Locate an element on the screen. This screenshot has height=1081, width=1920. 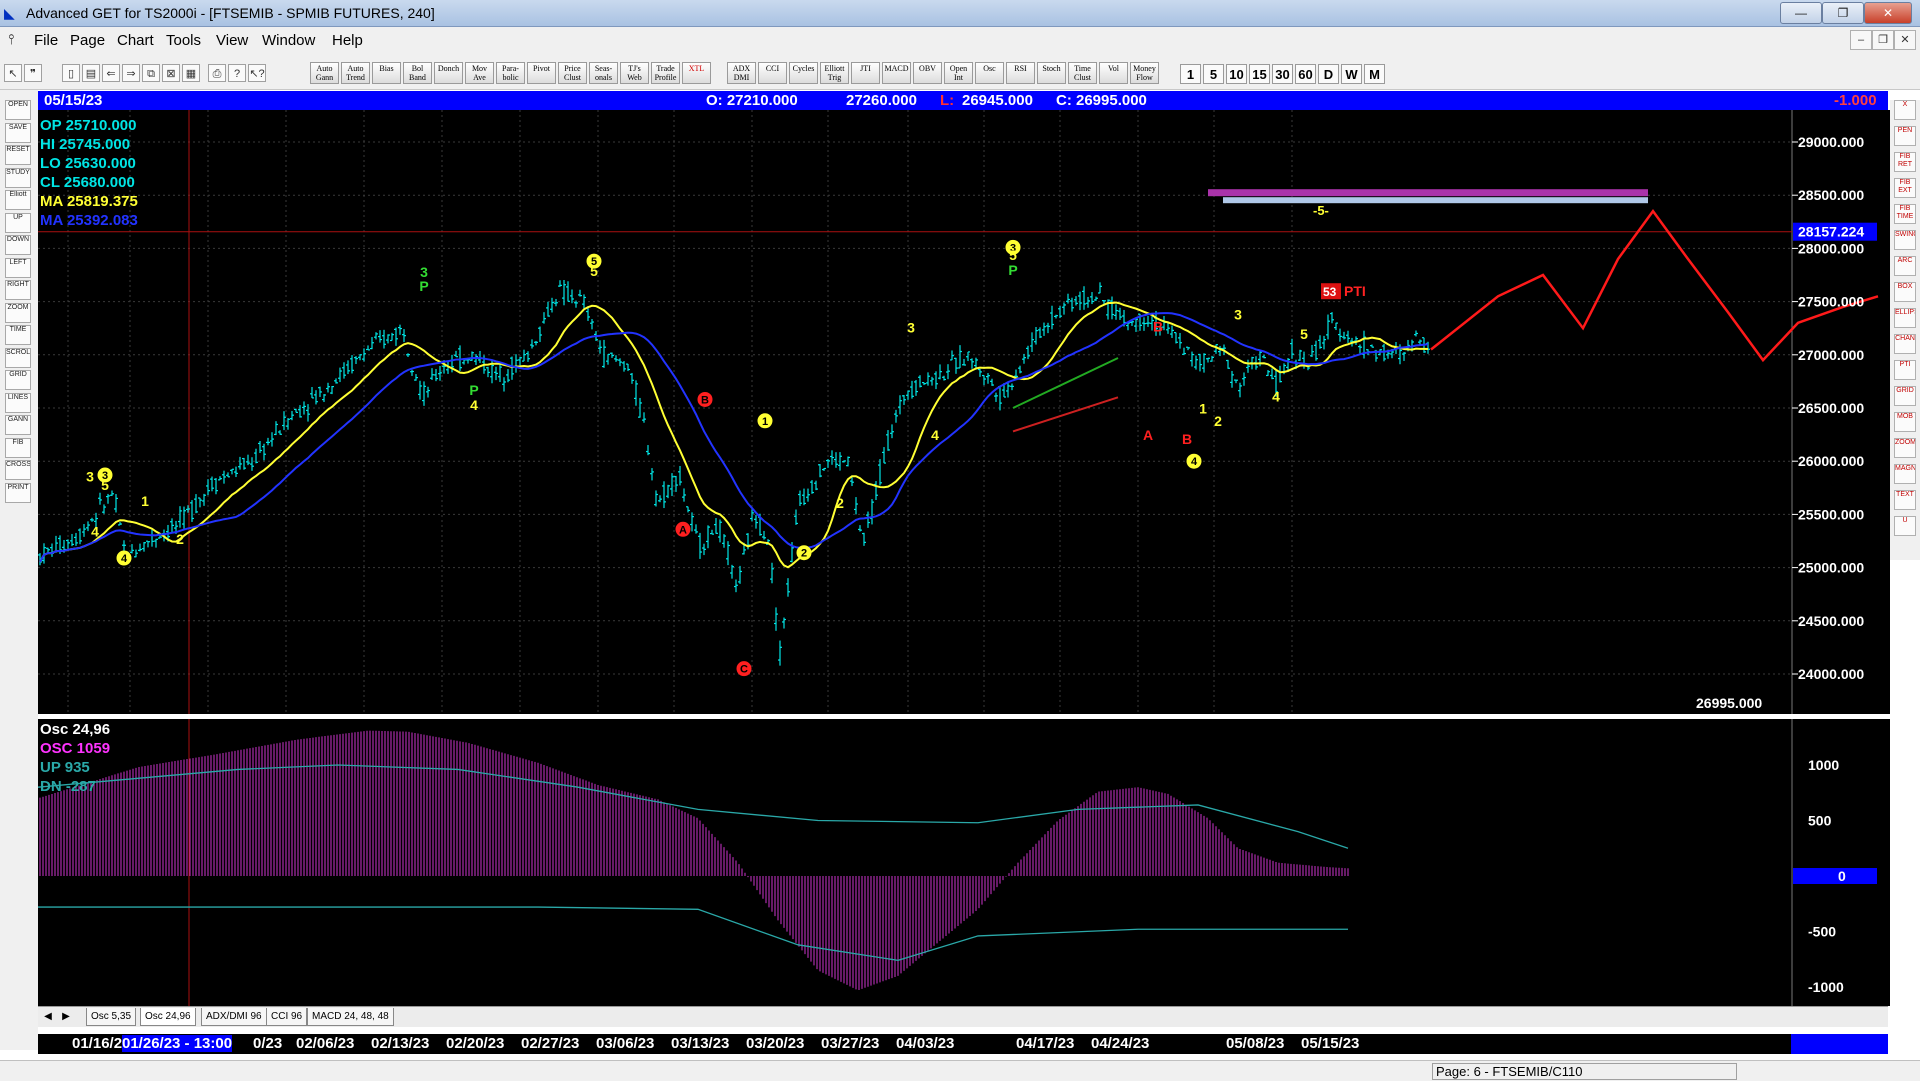
menu-window: Window is located at coordinates (288, 40).